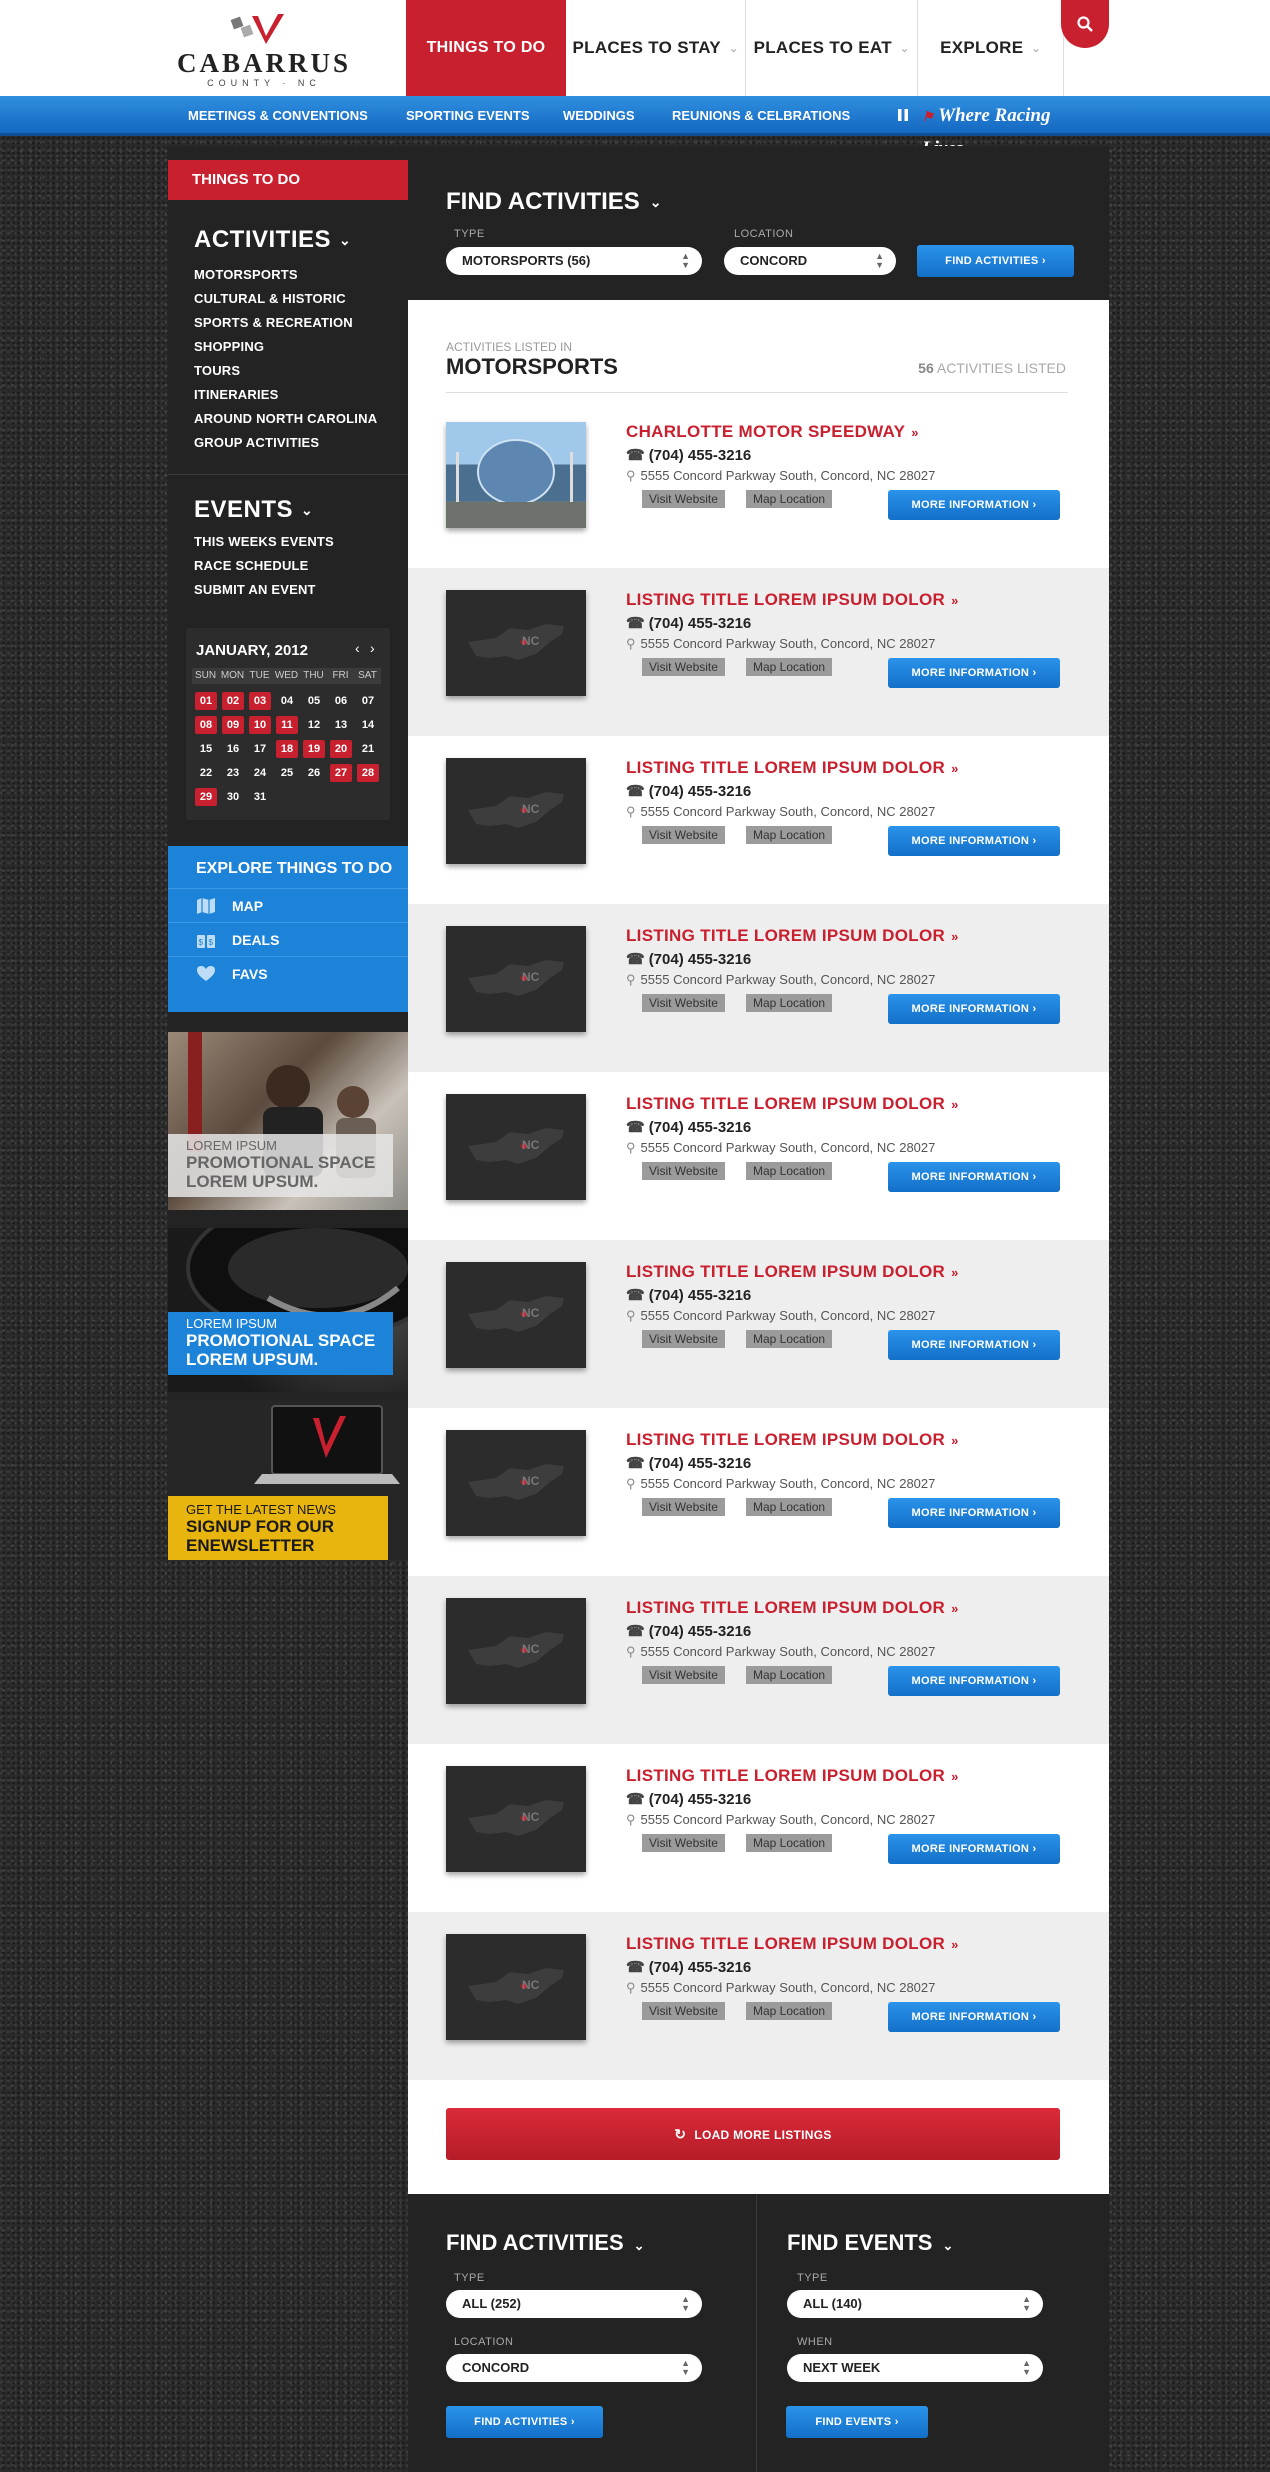  I want to click on footer-activity-type-select: ALL (252) ▲ ▼, so click(574, 2304).